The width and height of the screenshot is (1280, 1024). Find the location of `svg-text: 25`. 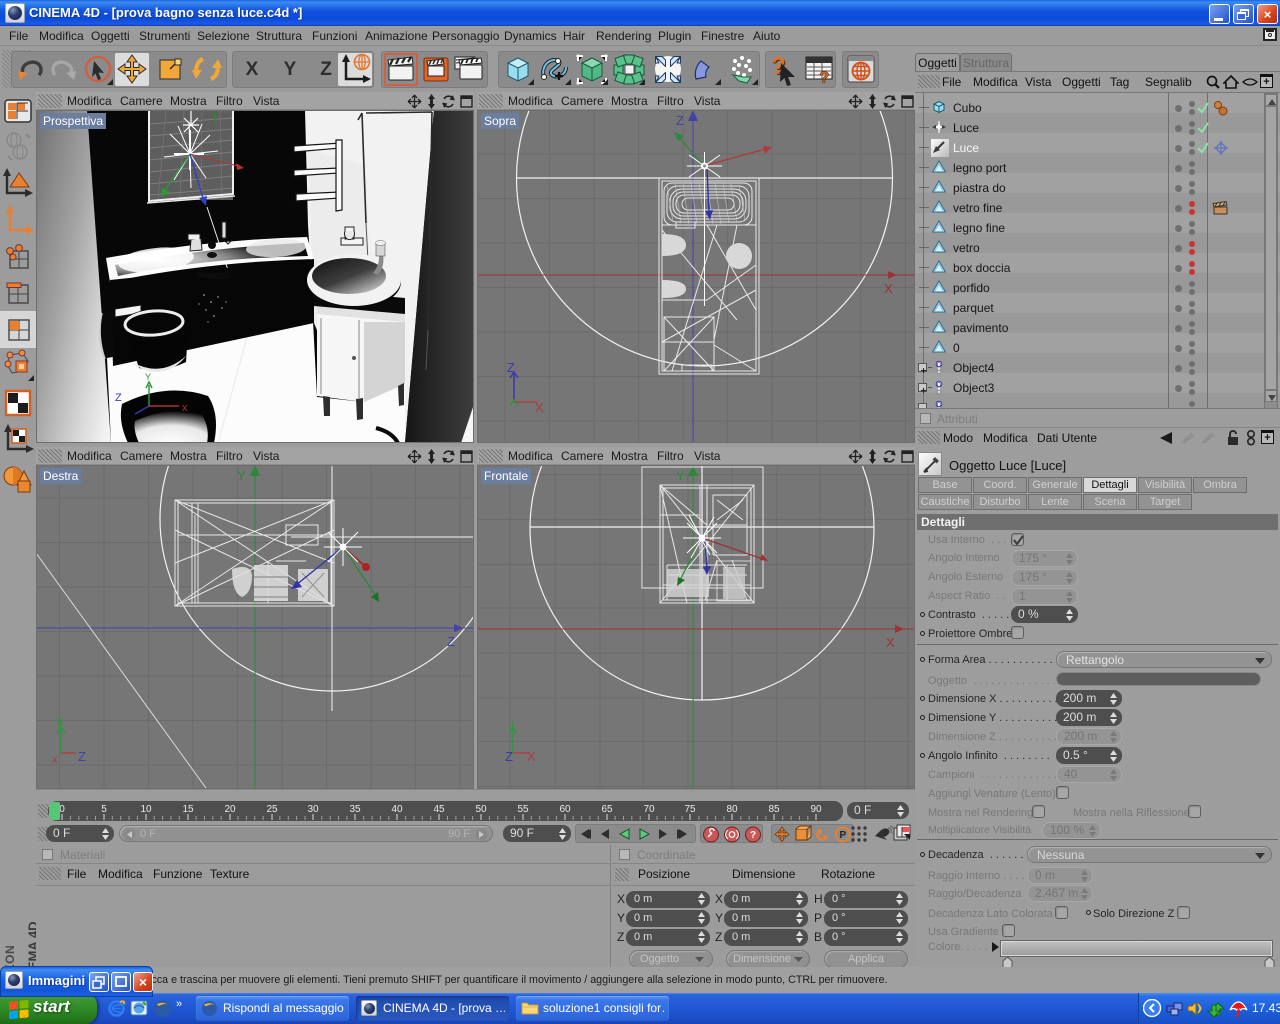

svg-text: 25 is located at coordinates (272, 809).